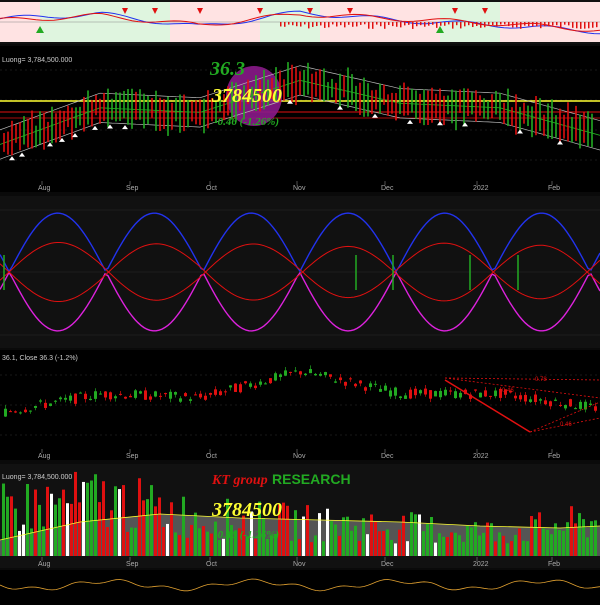 This screenshot has height=605, width=600. What do you see at coordinates (37, 60) in the screenshot?
I see `price-panel-label: Luong= 3,784,500.000` at bounding box center [37, 60].